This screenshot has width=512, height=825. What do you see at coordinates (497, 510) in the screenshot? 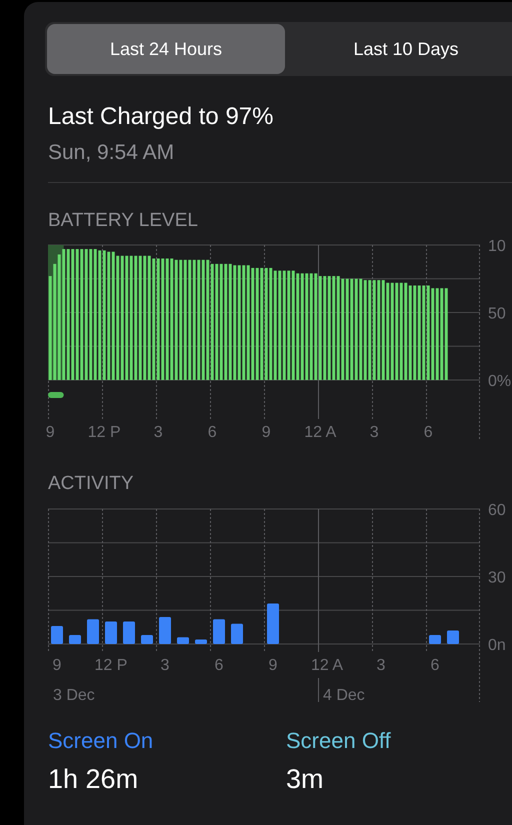
I see `axis-label: 60` at bounding box center [497, 510].